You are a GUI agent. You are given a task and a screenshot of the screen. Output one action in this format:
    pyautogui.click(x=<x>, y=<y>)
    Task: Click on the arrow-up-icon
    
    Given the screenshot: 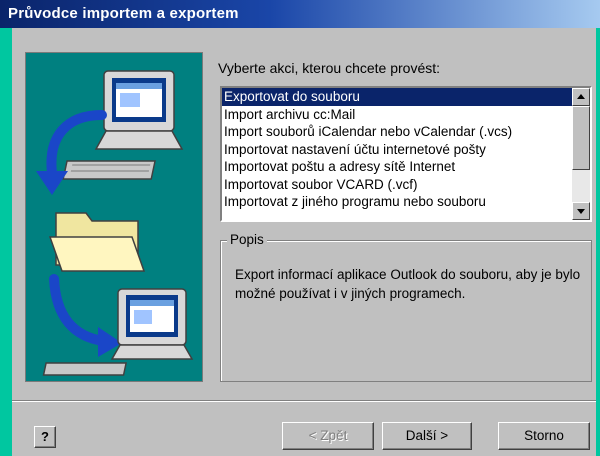 What is the action you would take?
    pyautogui.click(x=581, y=96)
    